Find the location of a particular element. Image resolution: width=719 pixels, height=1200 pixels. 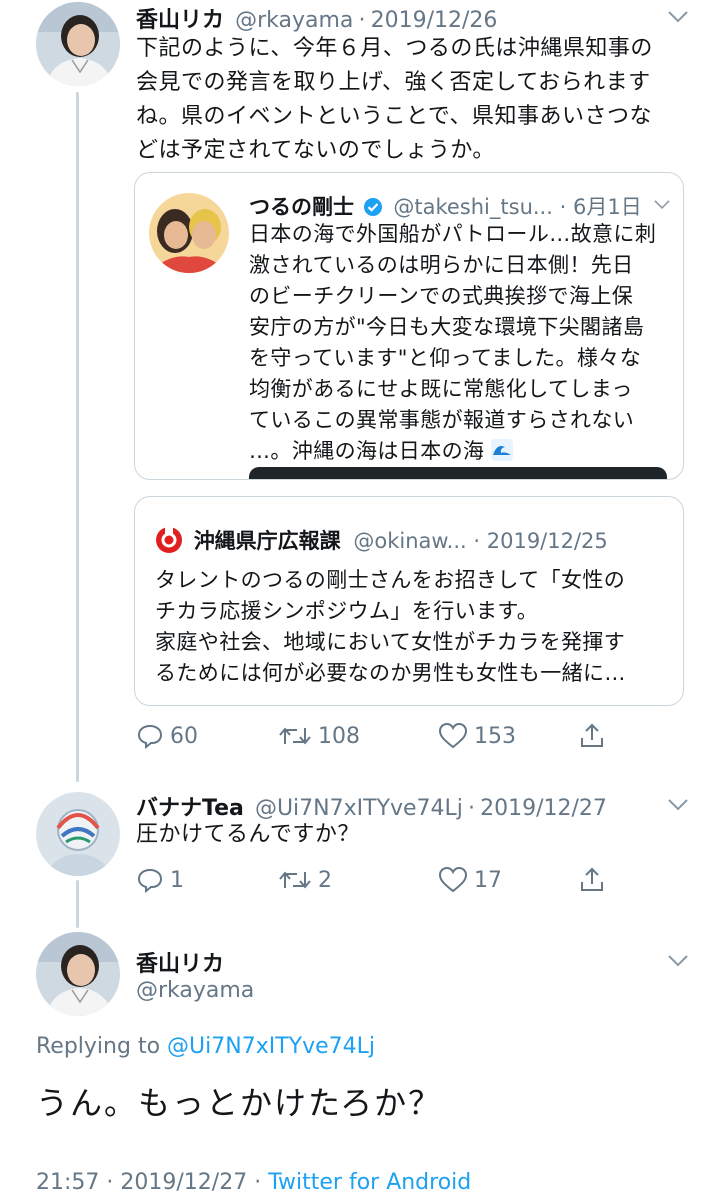

text-line: のビーチクリーンでの式典挨拶で海上保 is located at coordinates (441, 296).